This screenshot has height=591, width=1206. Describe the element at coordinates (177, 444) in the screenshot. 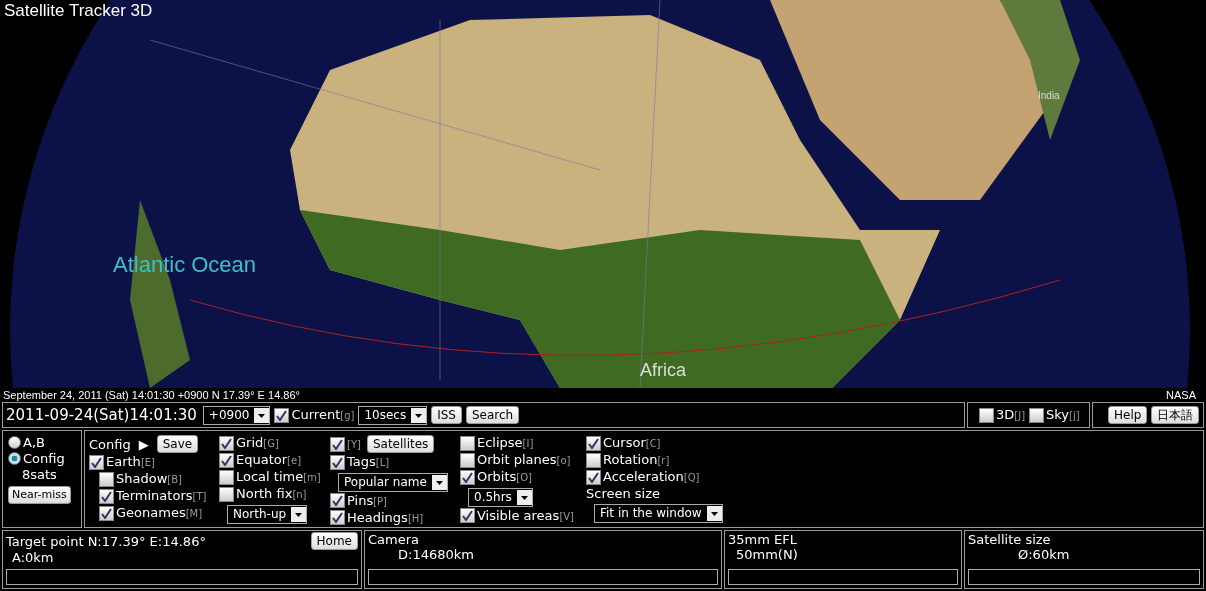

I see `save-button: Save` at that location.